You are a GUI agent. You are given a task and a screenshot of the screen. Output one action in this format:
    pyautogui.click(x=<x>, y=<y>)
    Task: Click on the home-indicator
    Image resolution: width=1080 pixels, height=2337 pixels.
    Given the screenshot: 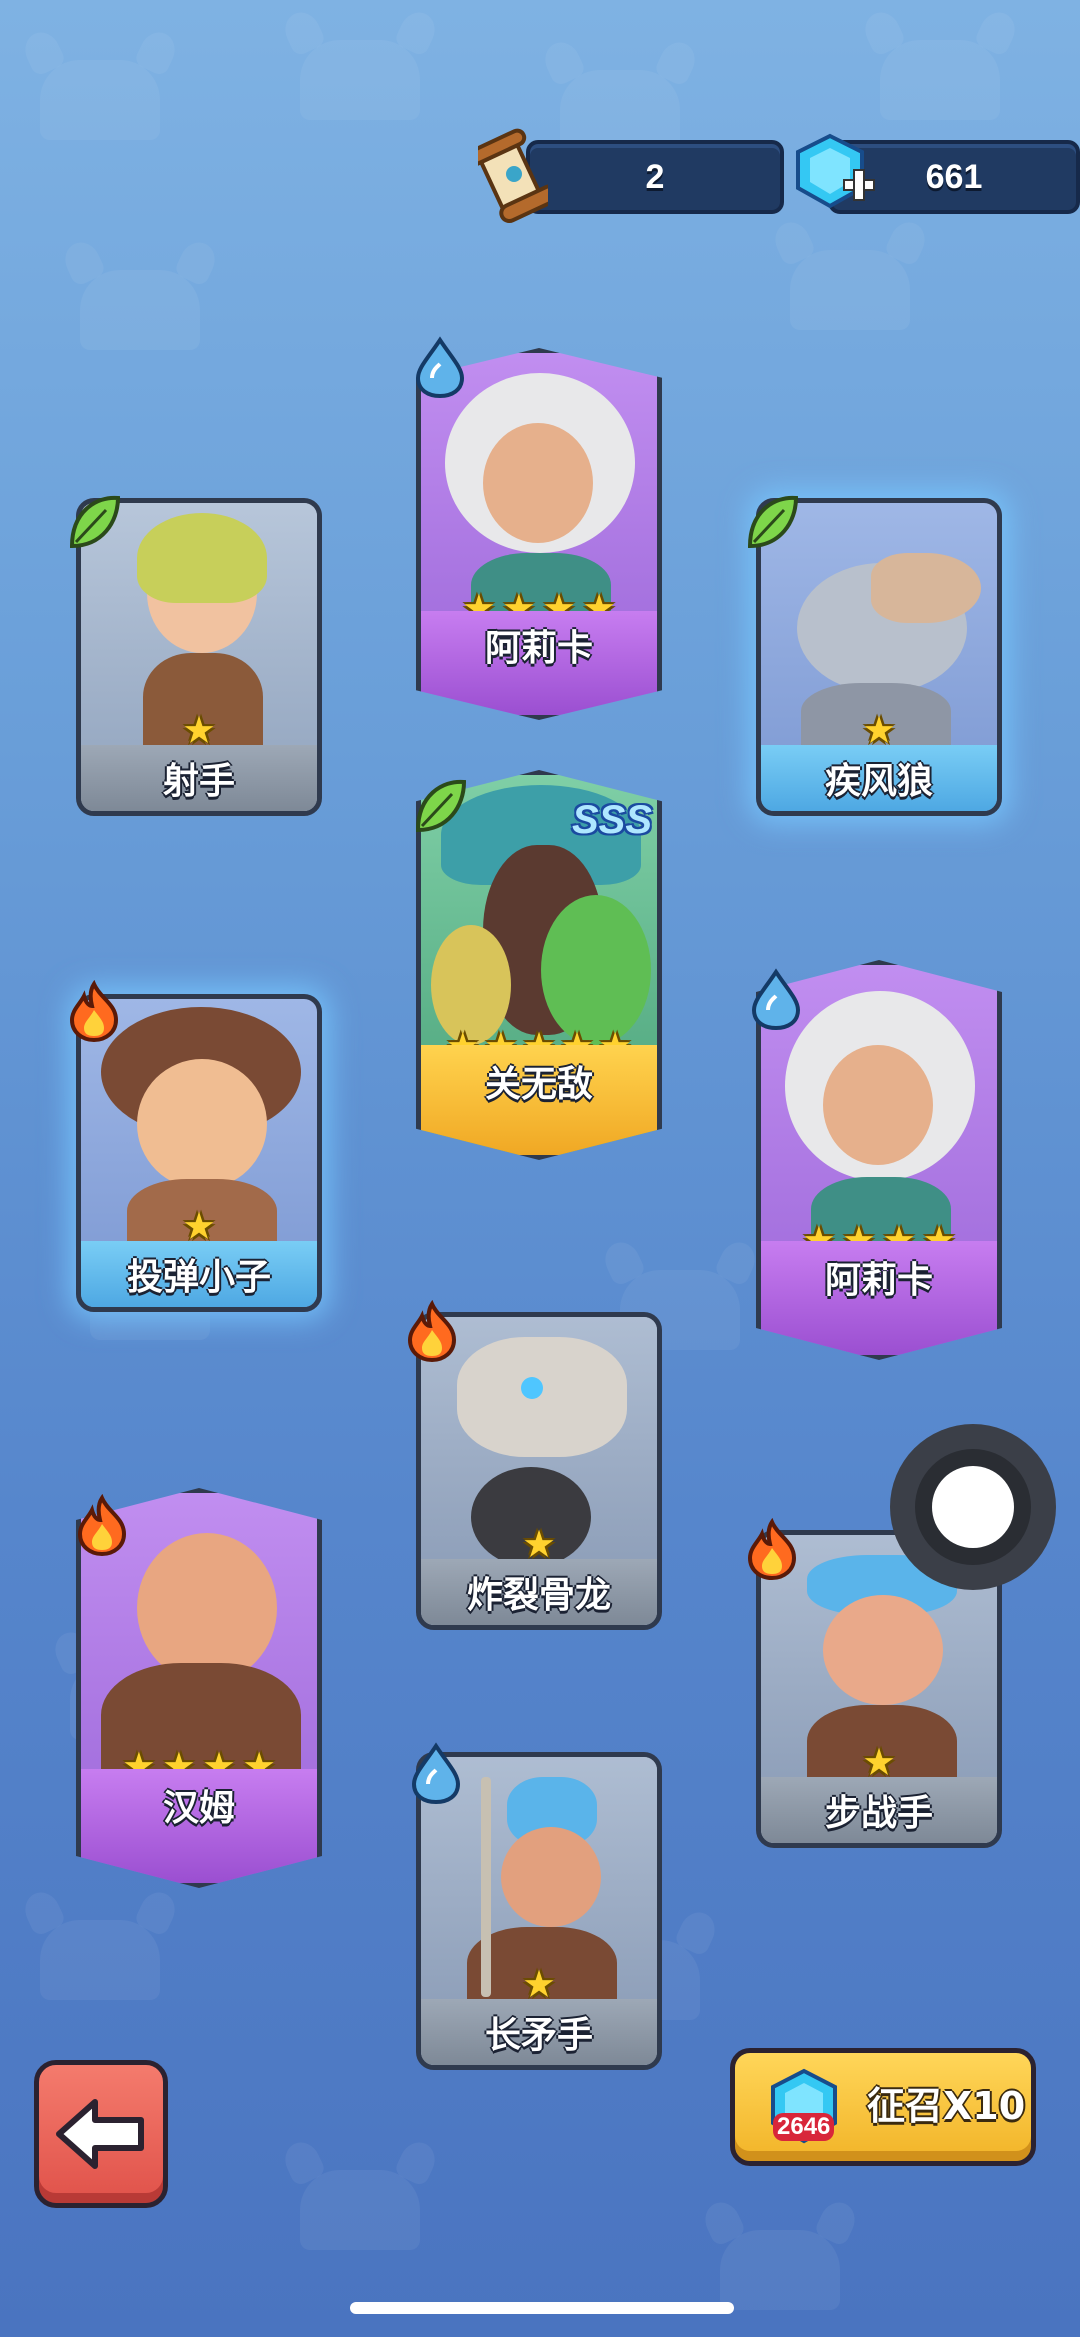 What is the action you would take?
    pyautogui.click(x=542, y=2308)
    